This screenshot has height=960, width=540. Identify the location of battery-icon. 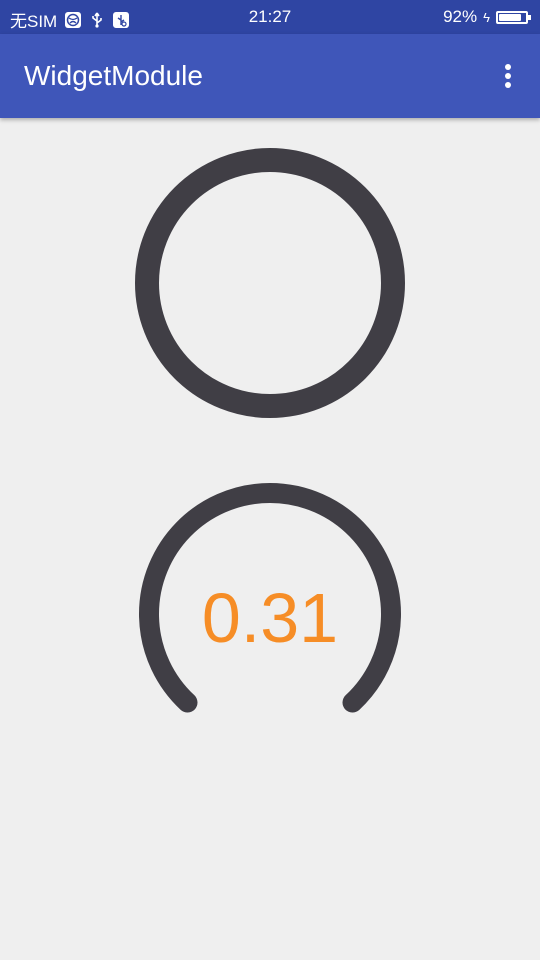
(513, 17).